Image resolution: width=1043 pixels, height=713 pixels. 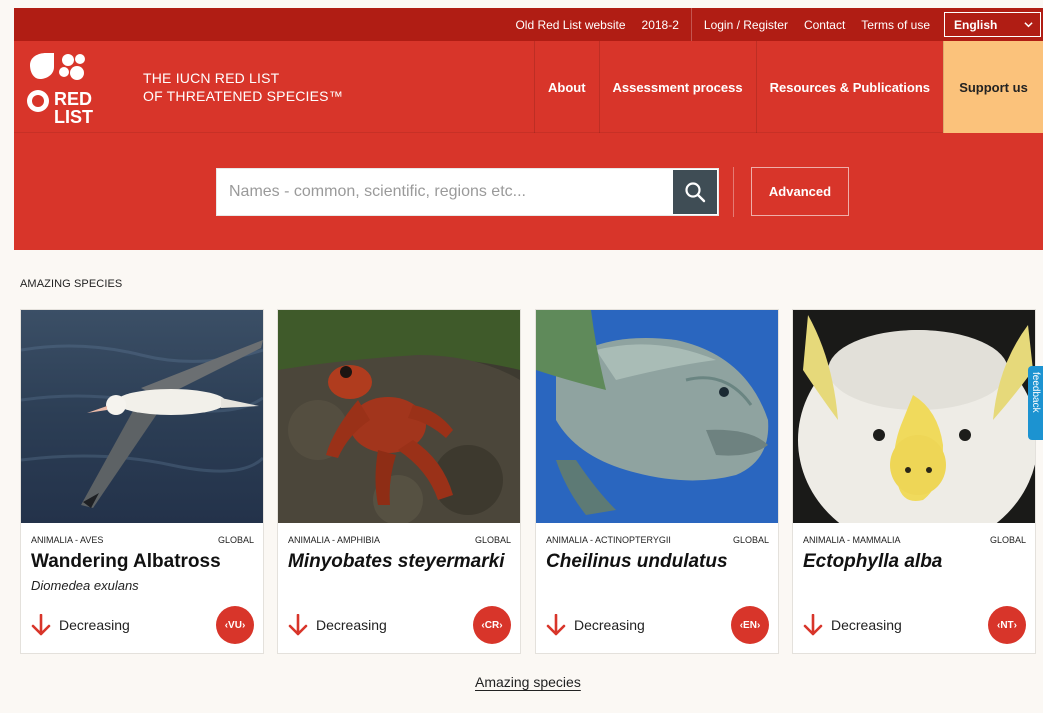 I want to click on language-select: English, so click(x=992, y=24).